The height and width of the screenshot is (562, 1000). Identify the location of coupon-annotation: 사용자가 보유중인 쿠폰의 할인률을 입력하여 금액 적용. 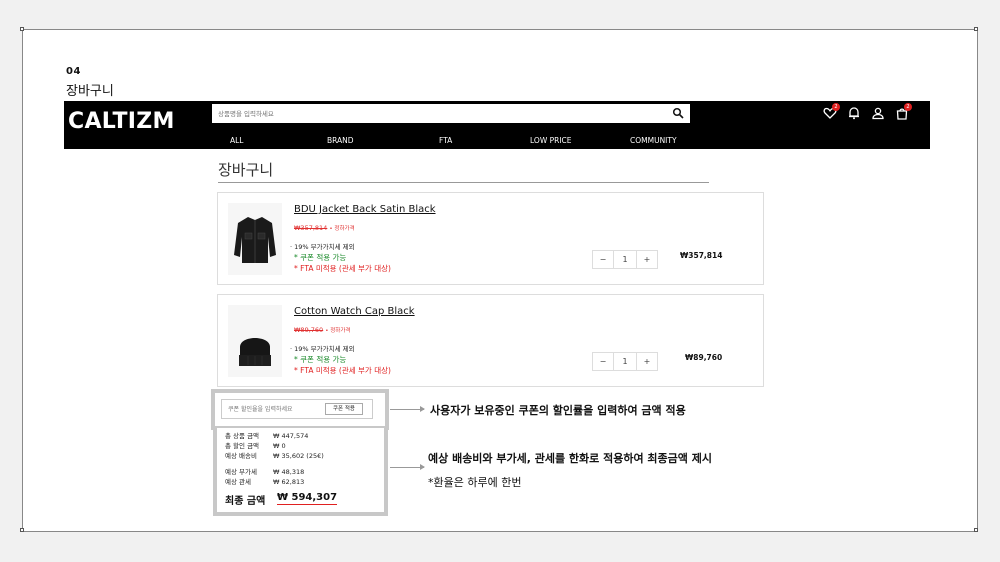
(558, 410).